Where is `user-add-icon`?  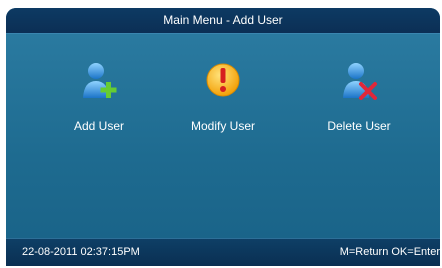 user-add-icon is located at coordinates (100, 80).